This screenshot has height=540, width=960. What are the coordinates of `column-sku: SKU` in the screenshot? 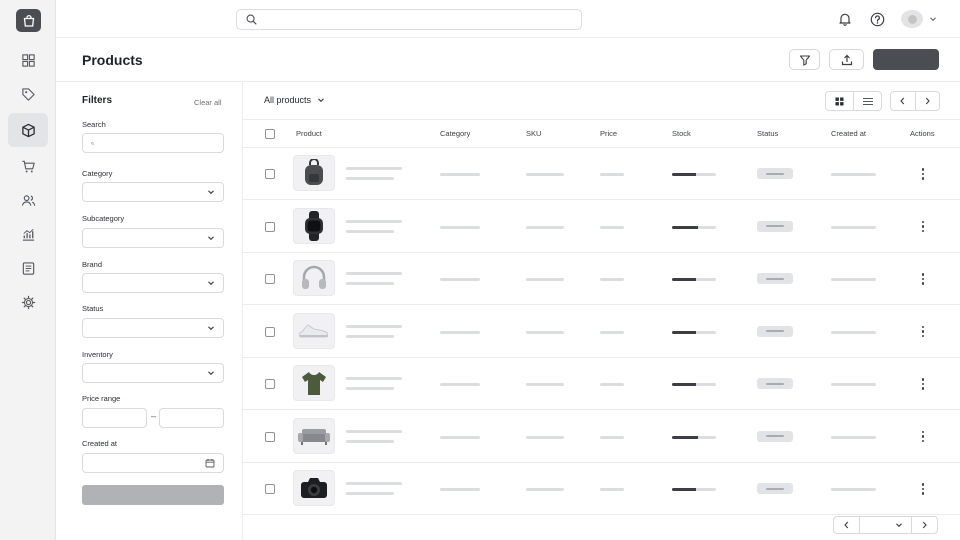 It's located at (533, 133).